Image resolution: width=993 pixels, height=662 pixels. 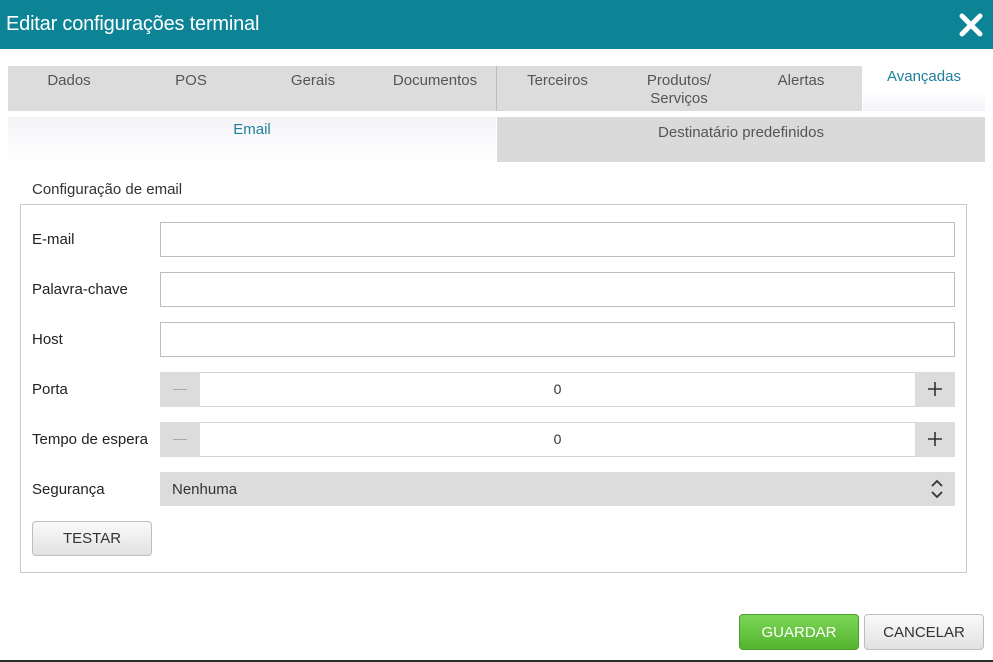 I want to click on sub-tab-bar: Email Destinatário predefinidos, so click(x=496, y=139).